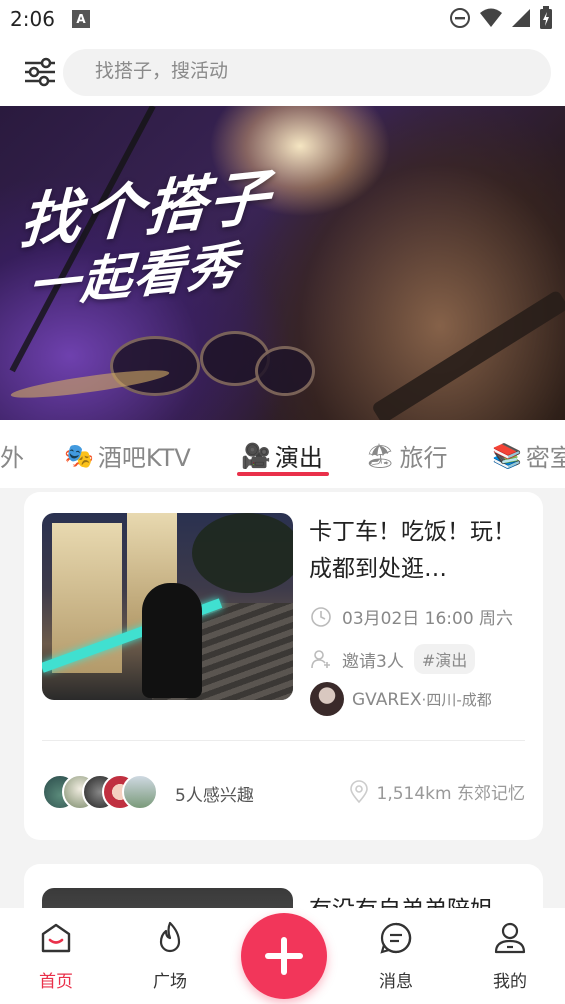 This screenshot has width=565, height=1004. Describe the element at coordinates (422, 699) in the screenshot. I see `author-name: GVAREX·四川-成都` at that location.